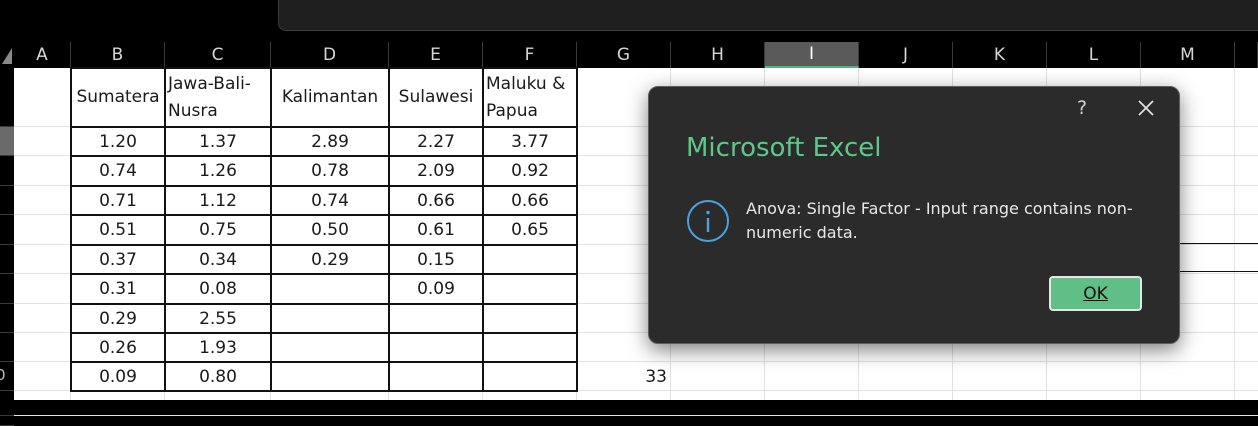 This screenshot has width=1258, height=426. What do you see at coordinates (1146, 108) in the screenshot?
I see `close-icon` at bounding box center [1146, 108].